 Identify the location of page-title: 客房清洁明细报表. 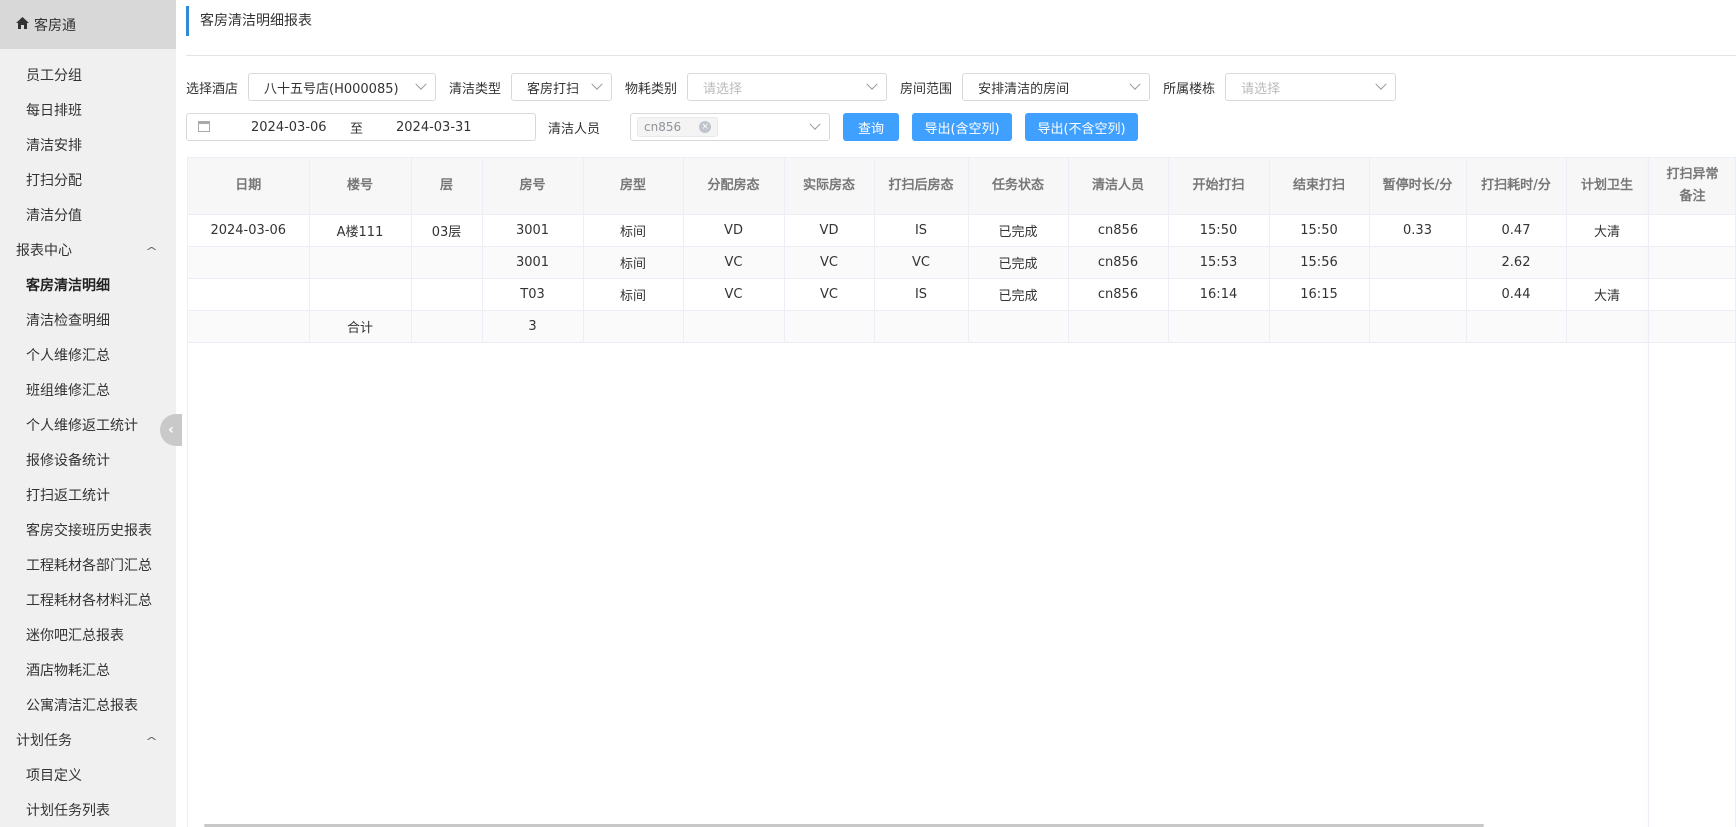
(249, 21).